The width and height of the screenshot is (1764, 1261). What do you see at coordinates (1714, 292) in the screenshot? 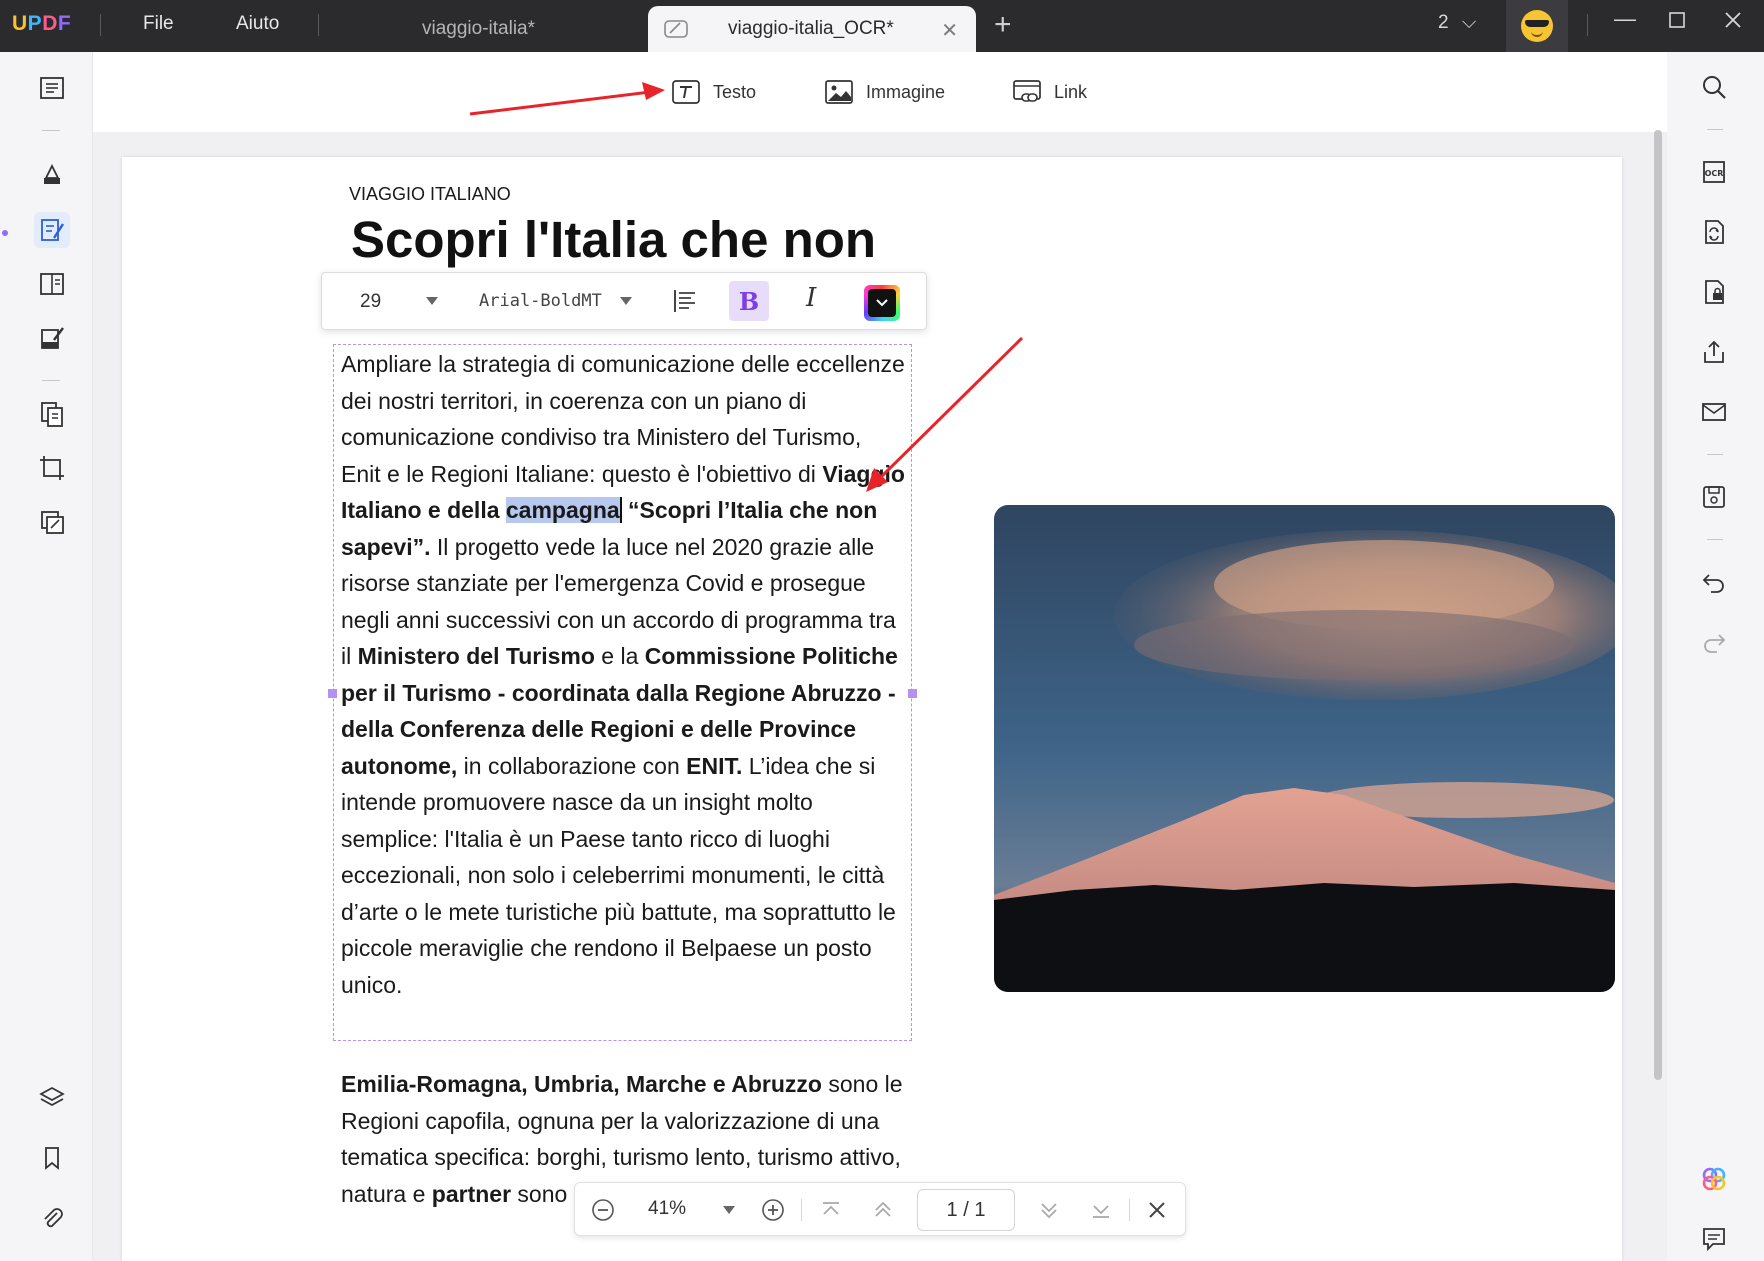
I see `protect-pdf-icon` at bounding box center [1714, 292].